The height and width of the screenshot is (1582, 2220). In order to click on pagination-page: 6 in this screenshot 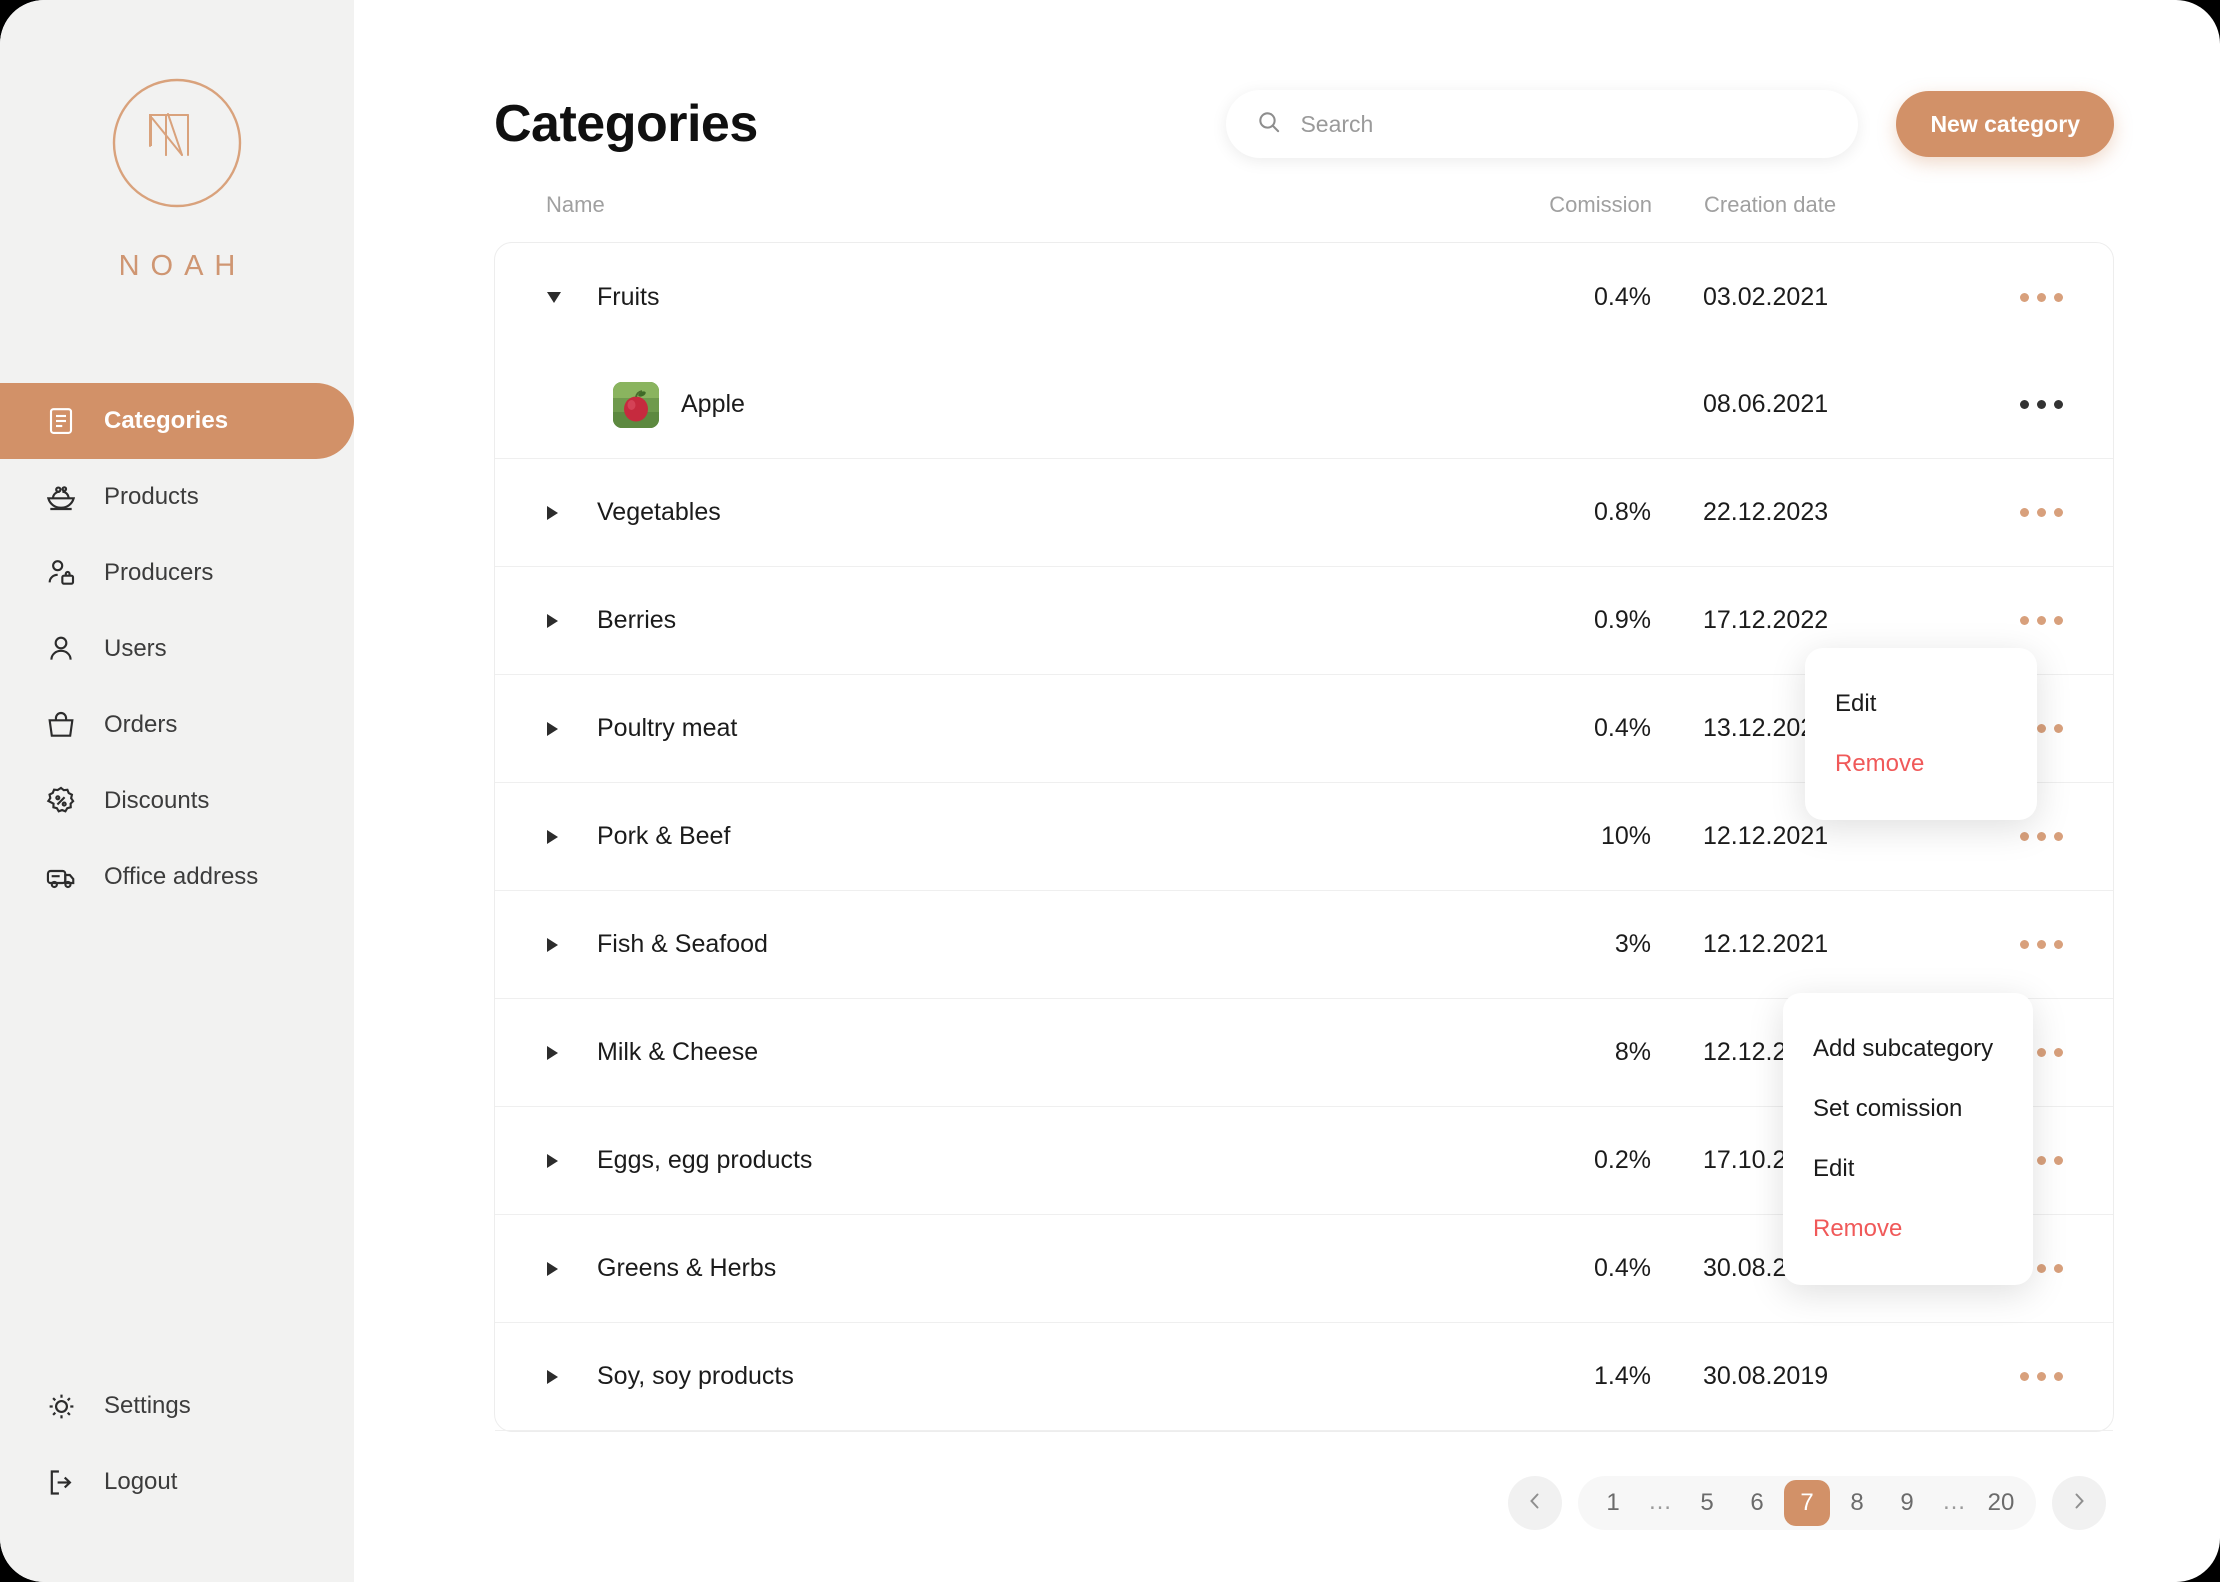, I will do `click(1757, 1503)`.